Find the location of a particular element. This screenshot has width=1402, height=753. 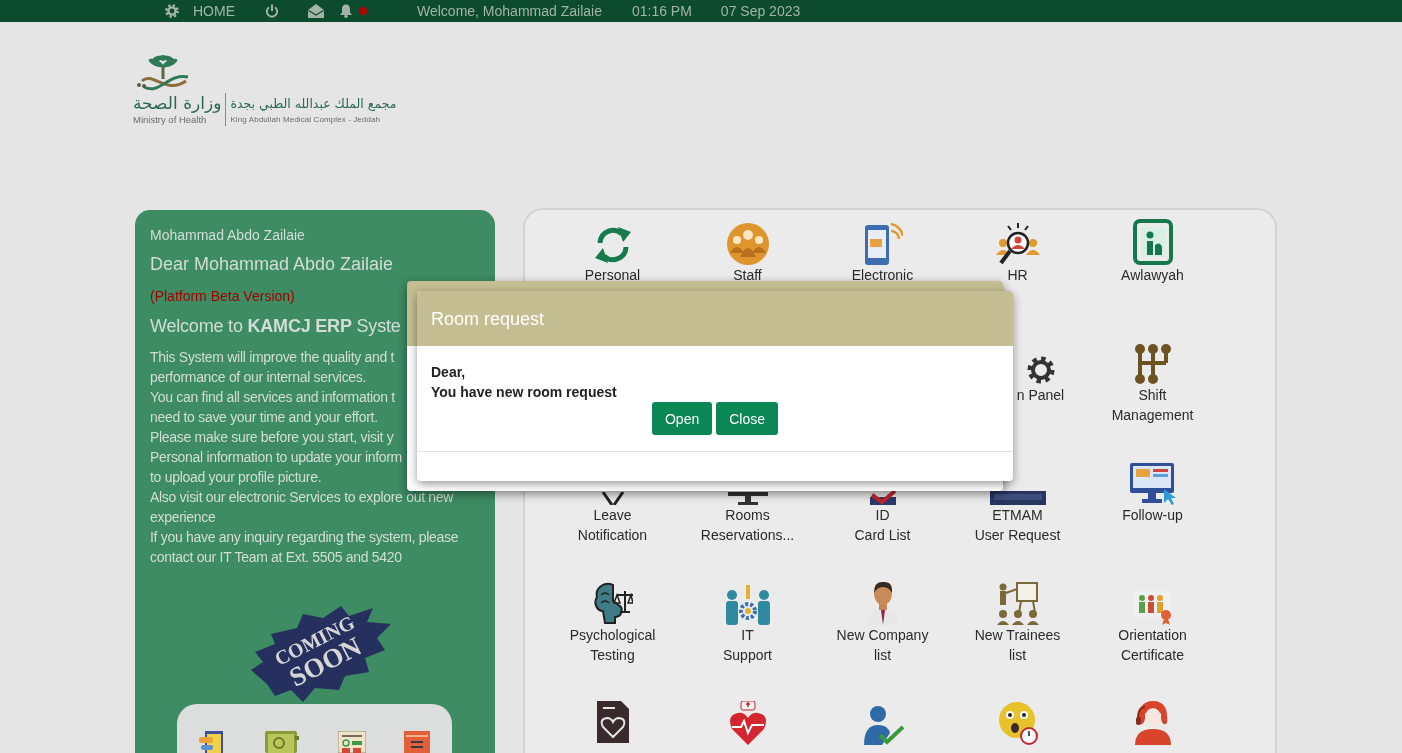

message-line: Also visit our electronic Services to explore out new is located at coordinates (302, 497).